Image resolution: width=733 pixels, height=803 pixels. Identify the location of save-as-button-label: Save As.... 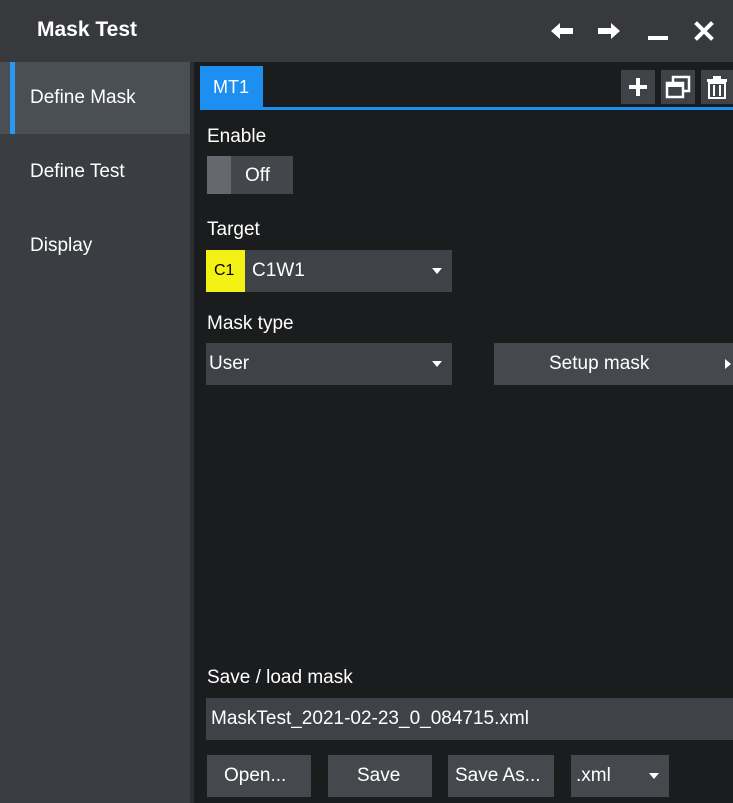
(498, 775).